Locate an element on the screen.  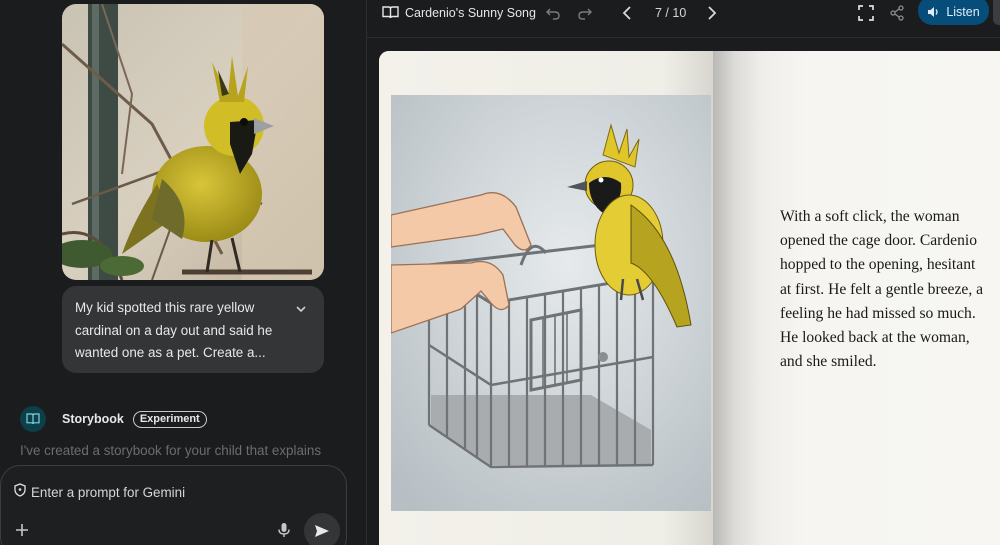
redo-icon is located at coordinates (585, 15).